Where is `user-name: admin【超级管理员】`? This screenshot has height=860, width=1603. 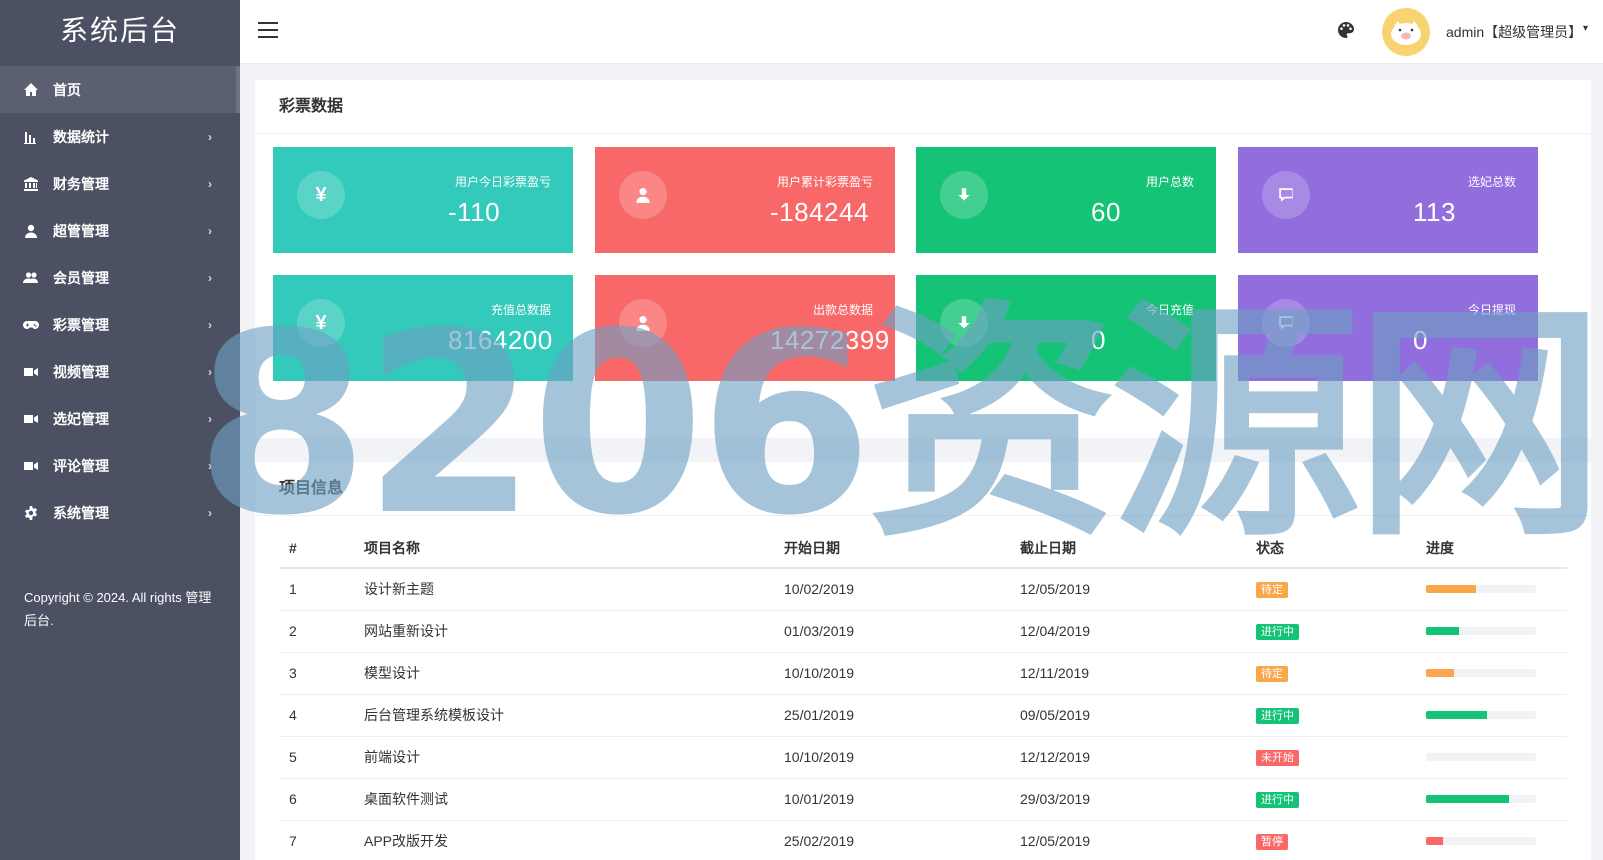 user-name: admin【超级管理员】 is located at coordinates (1514, 32).